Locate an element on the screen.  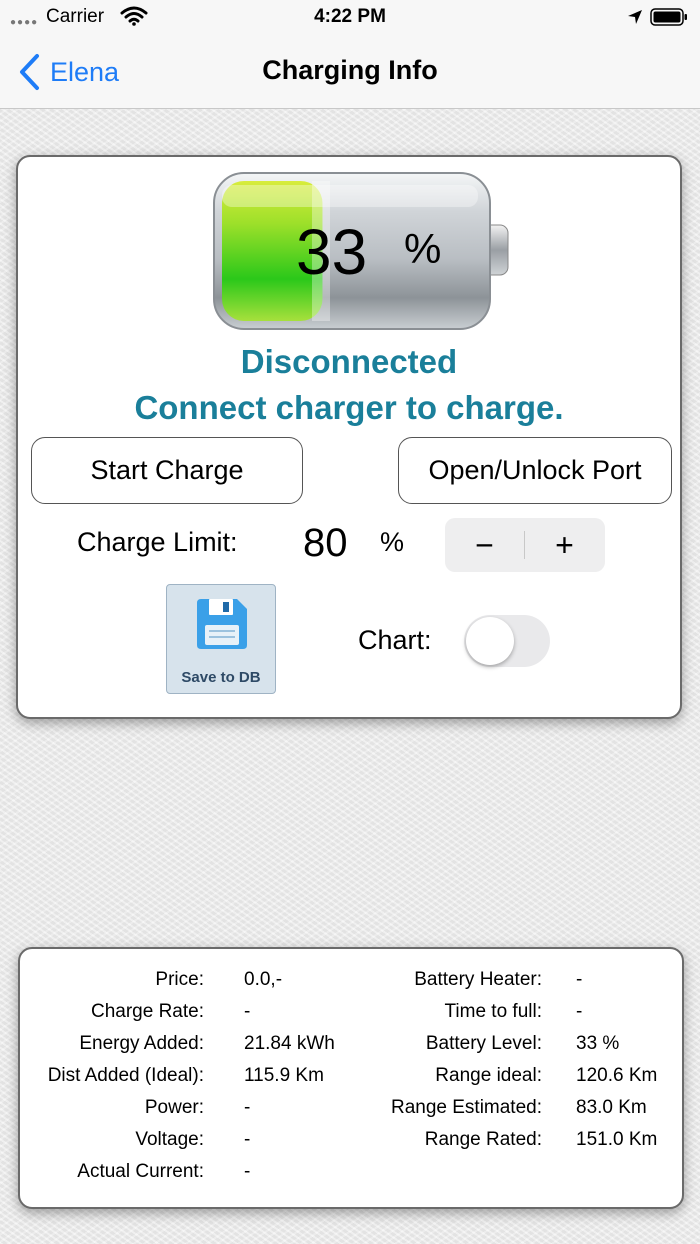
status-bar: ●●●● Carrier 4:22 PM is located at coordinates (350, 18).